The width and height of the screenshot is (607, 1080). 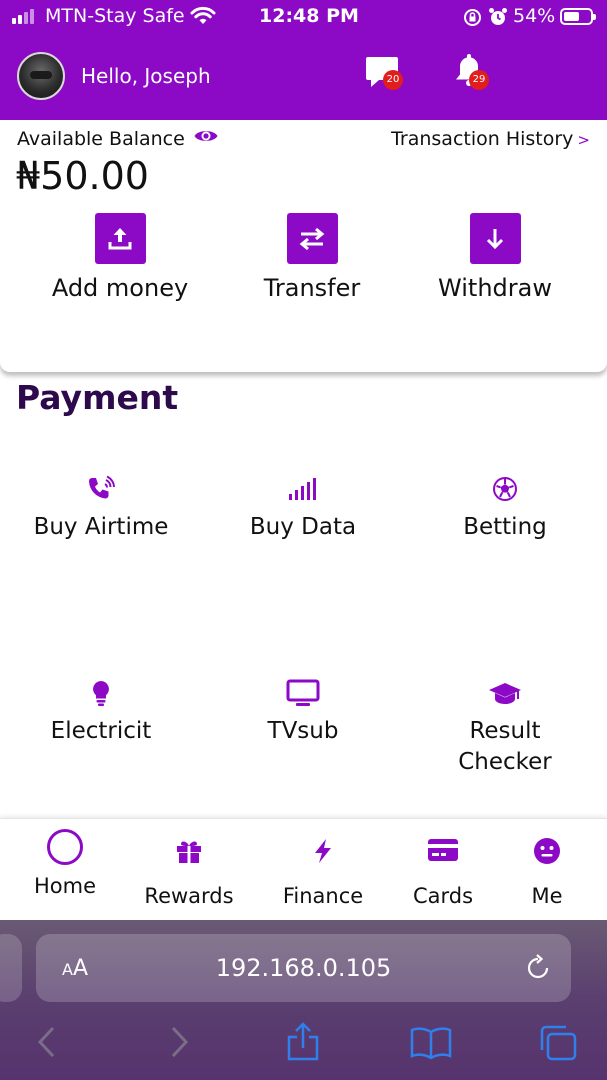 What do you see at coordinates (495, 288) in the screenshot?
I see `withdraw-label: Withdraw` at bounding box center [495, 288].